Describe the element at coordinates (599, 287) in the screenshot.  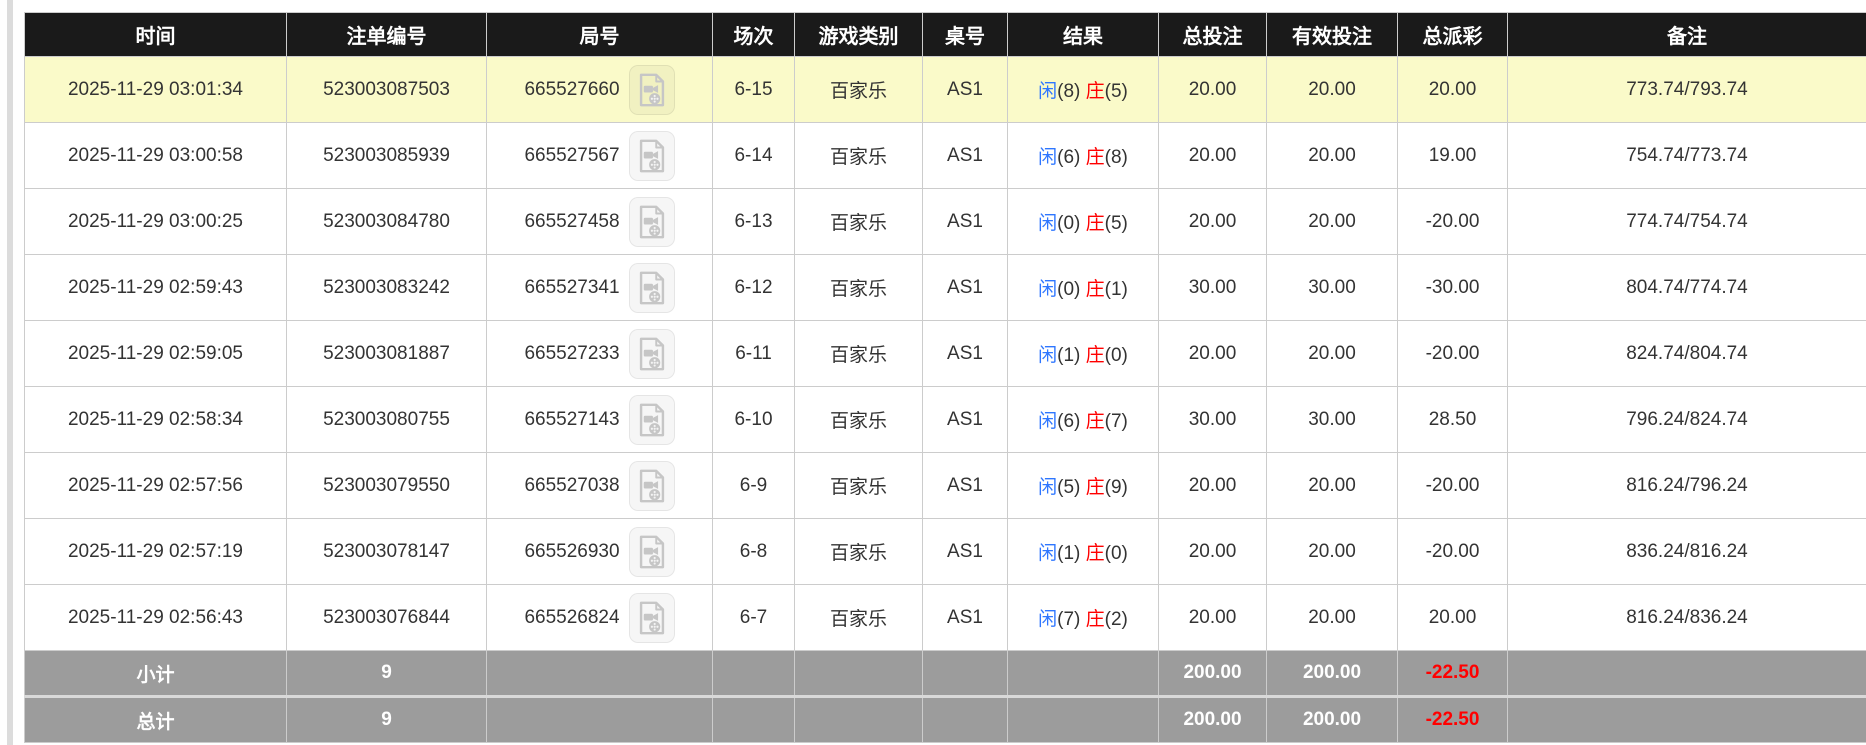
I see `round-no-content: 665527341` at that location.